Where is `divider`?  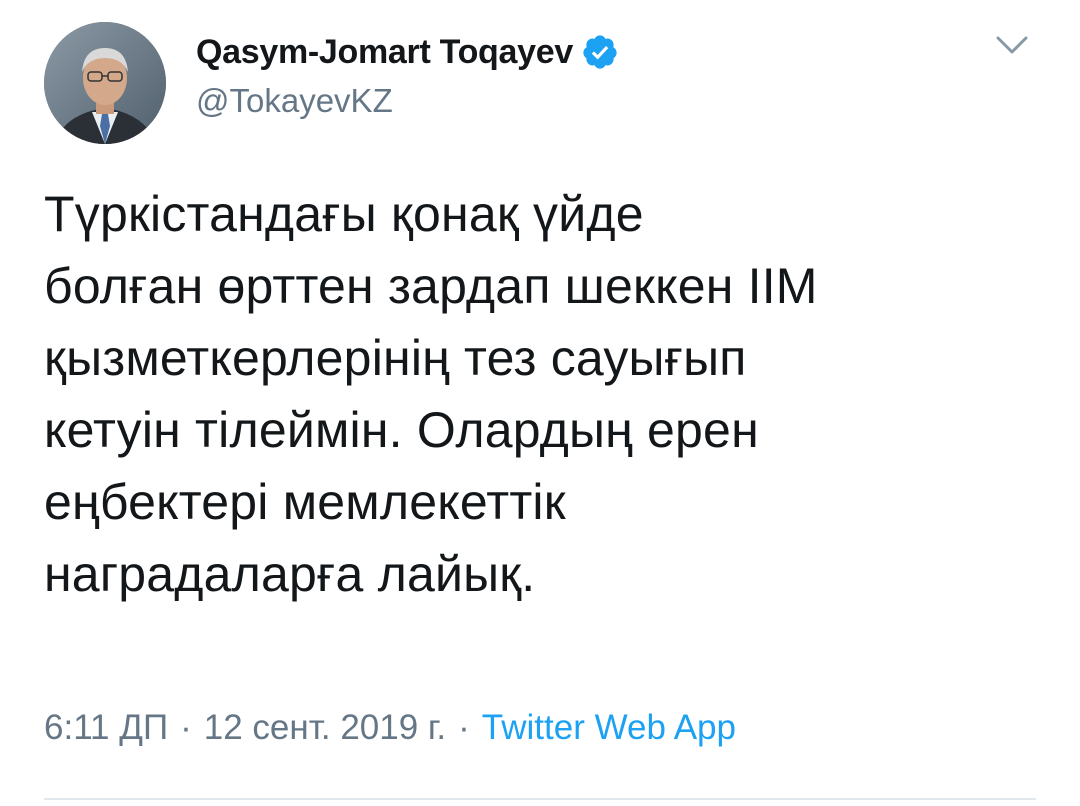
divider is located at coordinates (540, 799).